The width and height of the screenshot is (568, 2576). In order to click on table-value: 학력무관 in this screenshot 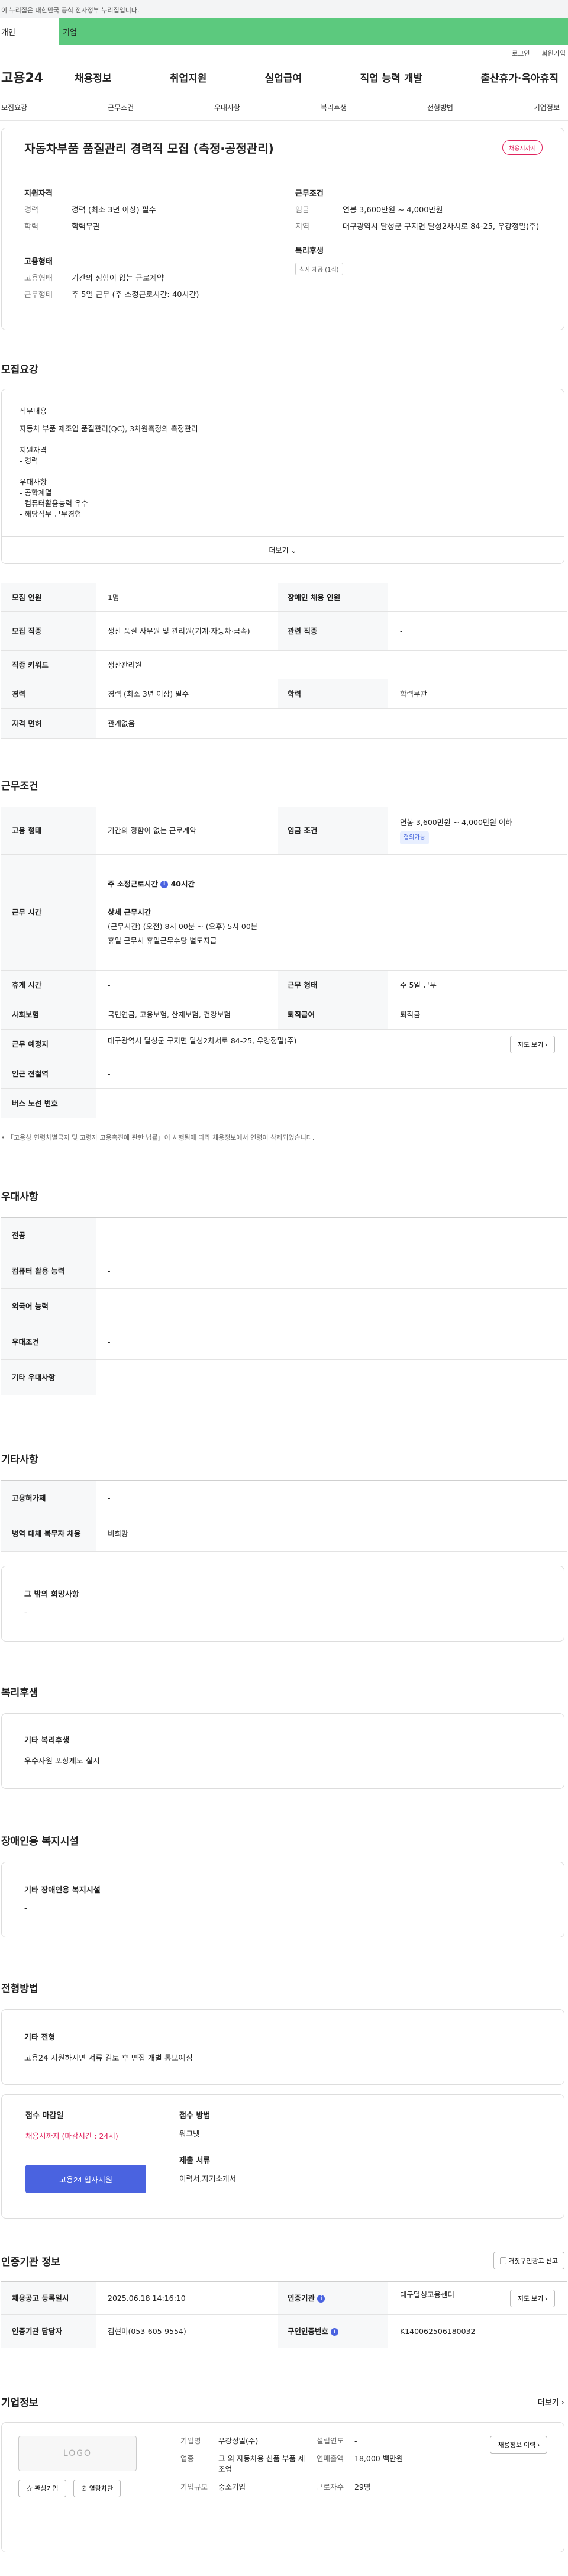, I will do `click(477, 694)`.